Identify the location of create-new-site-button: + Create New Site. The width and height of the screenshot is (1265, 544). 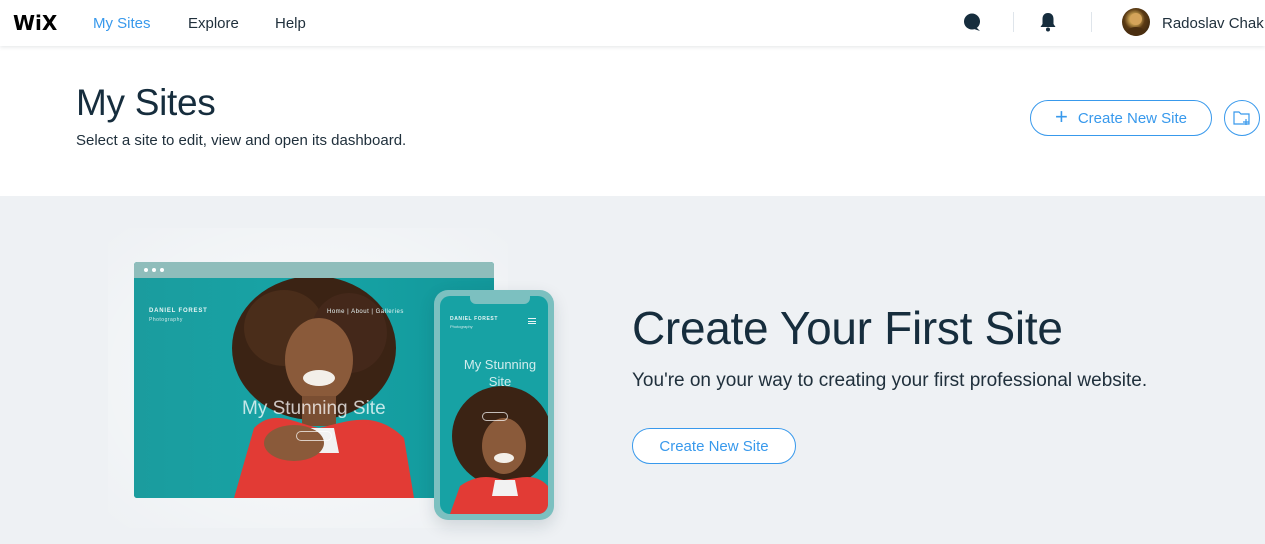
(1121, 118).